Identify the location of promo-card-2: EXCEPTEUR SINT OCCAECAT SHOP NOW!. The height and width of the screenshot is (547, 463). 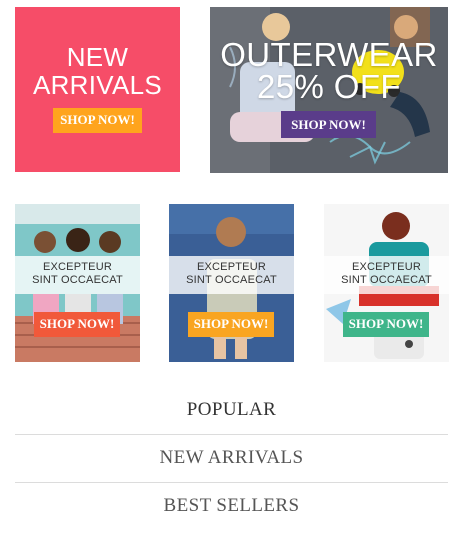
(231, 283).